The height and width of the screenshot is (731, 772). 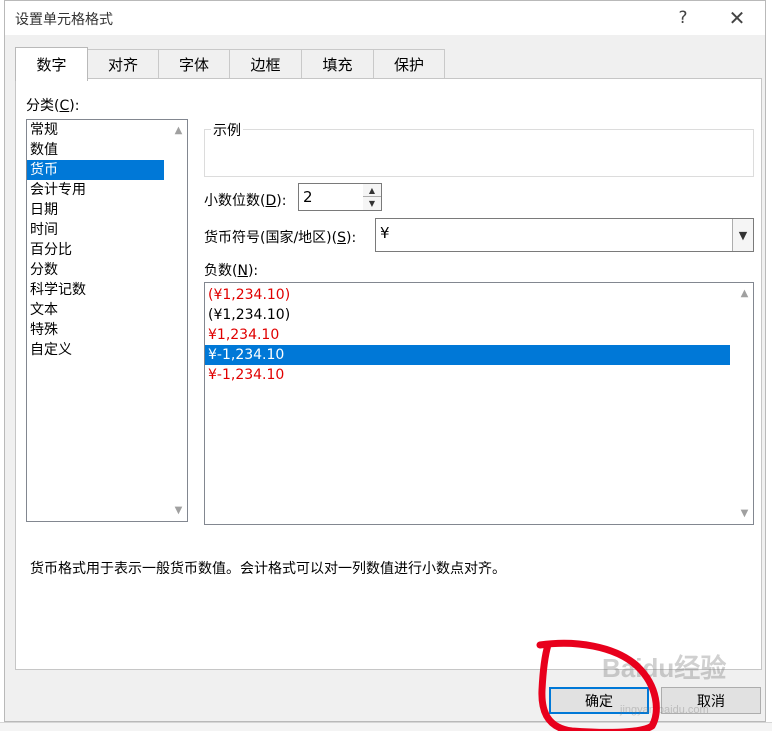 I want to click on category-item-text: 文本, so click(x=107, y=310).